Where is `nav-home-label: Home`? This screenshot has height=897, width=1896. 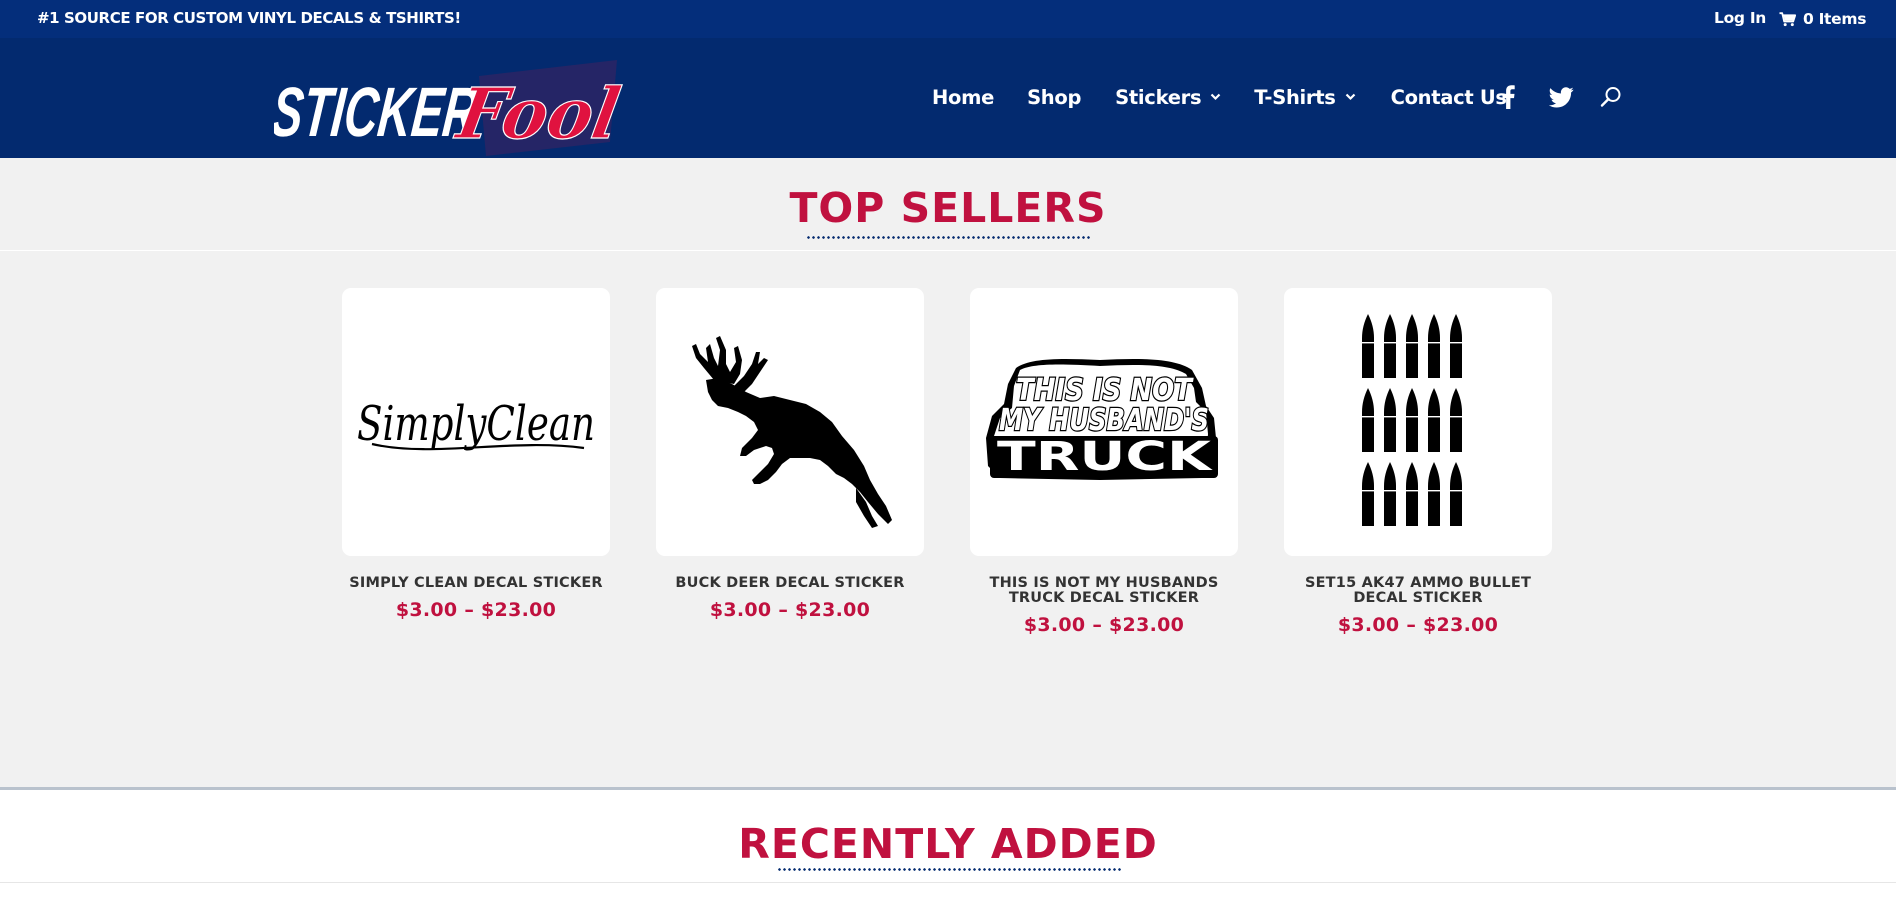
nav-home-label: Home is located at coordinates (963, 97).